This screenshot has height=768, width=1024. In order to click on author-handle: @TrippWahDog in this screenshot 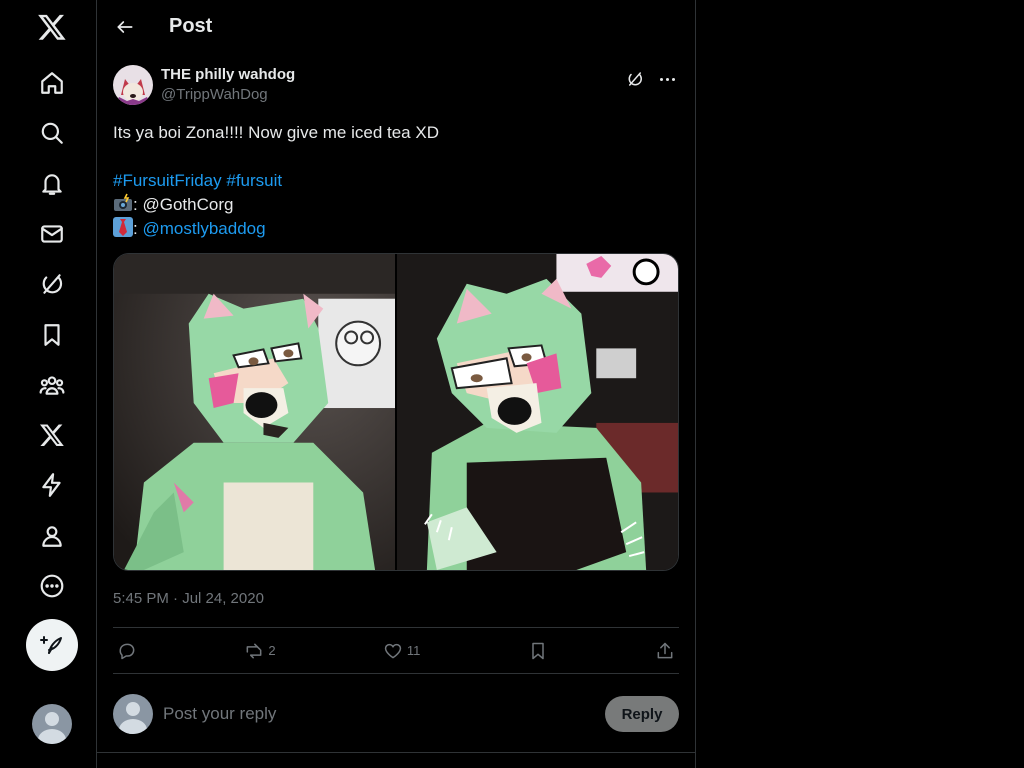, I will do `click(228, 95)`.